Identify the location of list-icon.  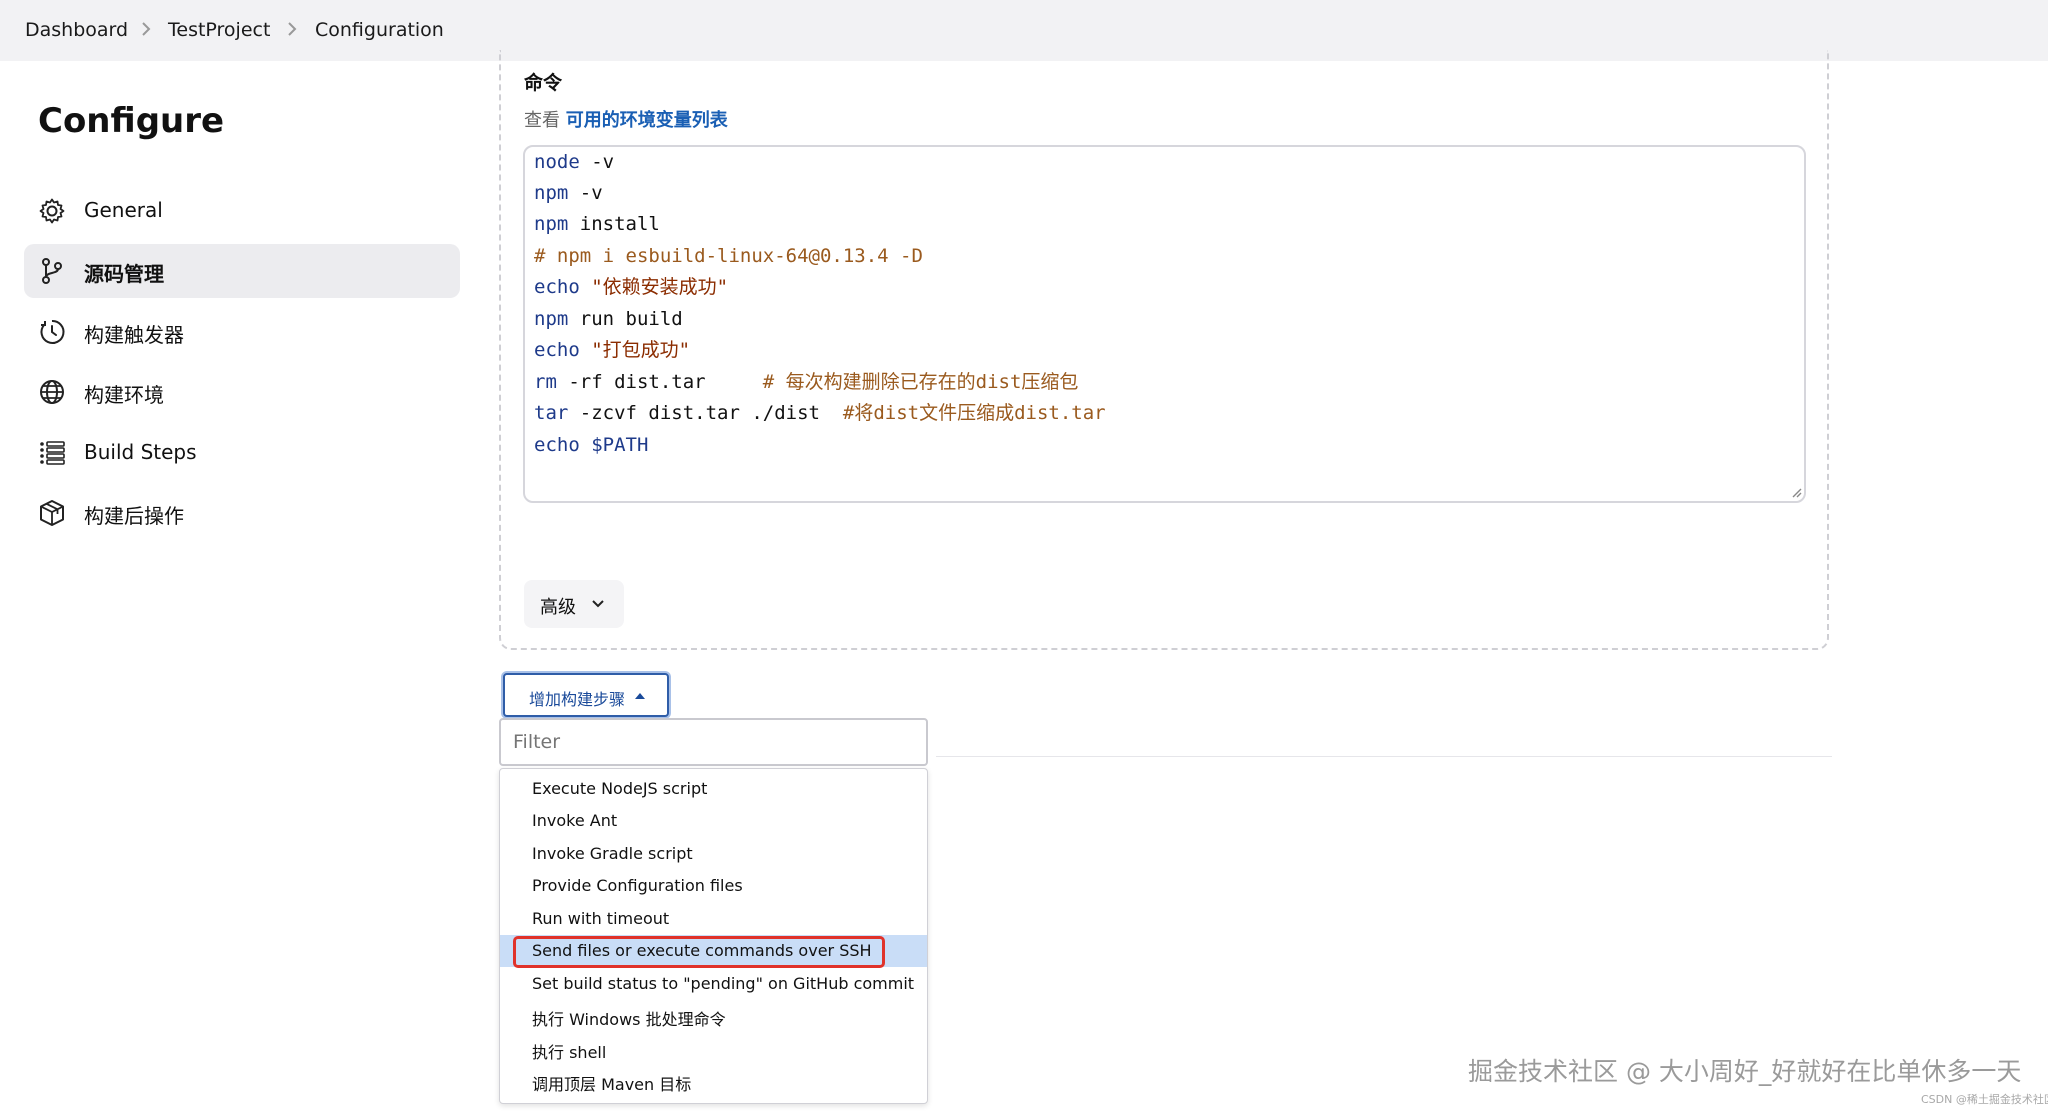
(52, 453).